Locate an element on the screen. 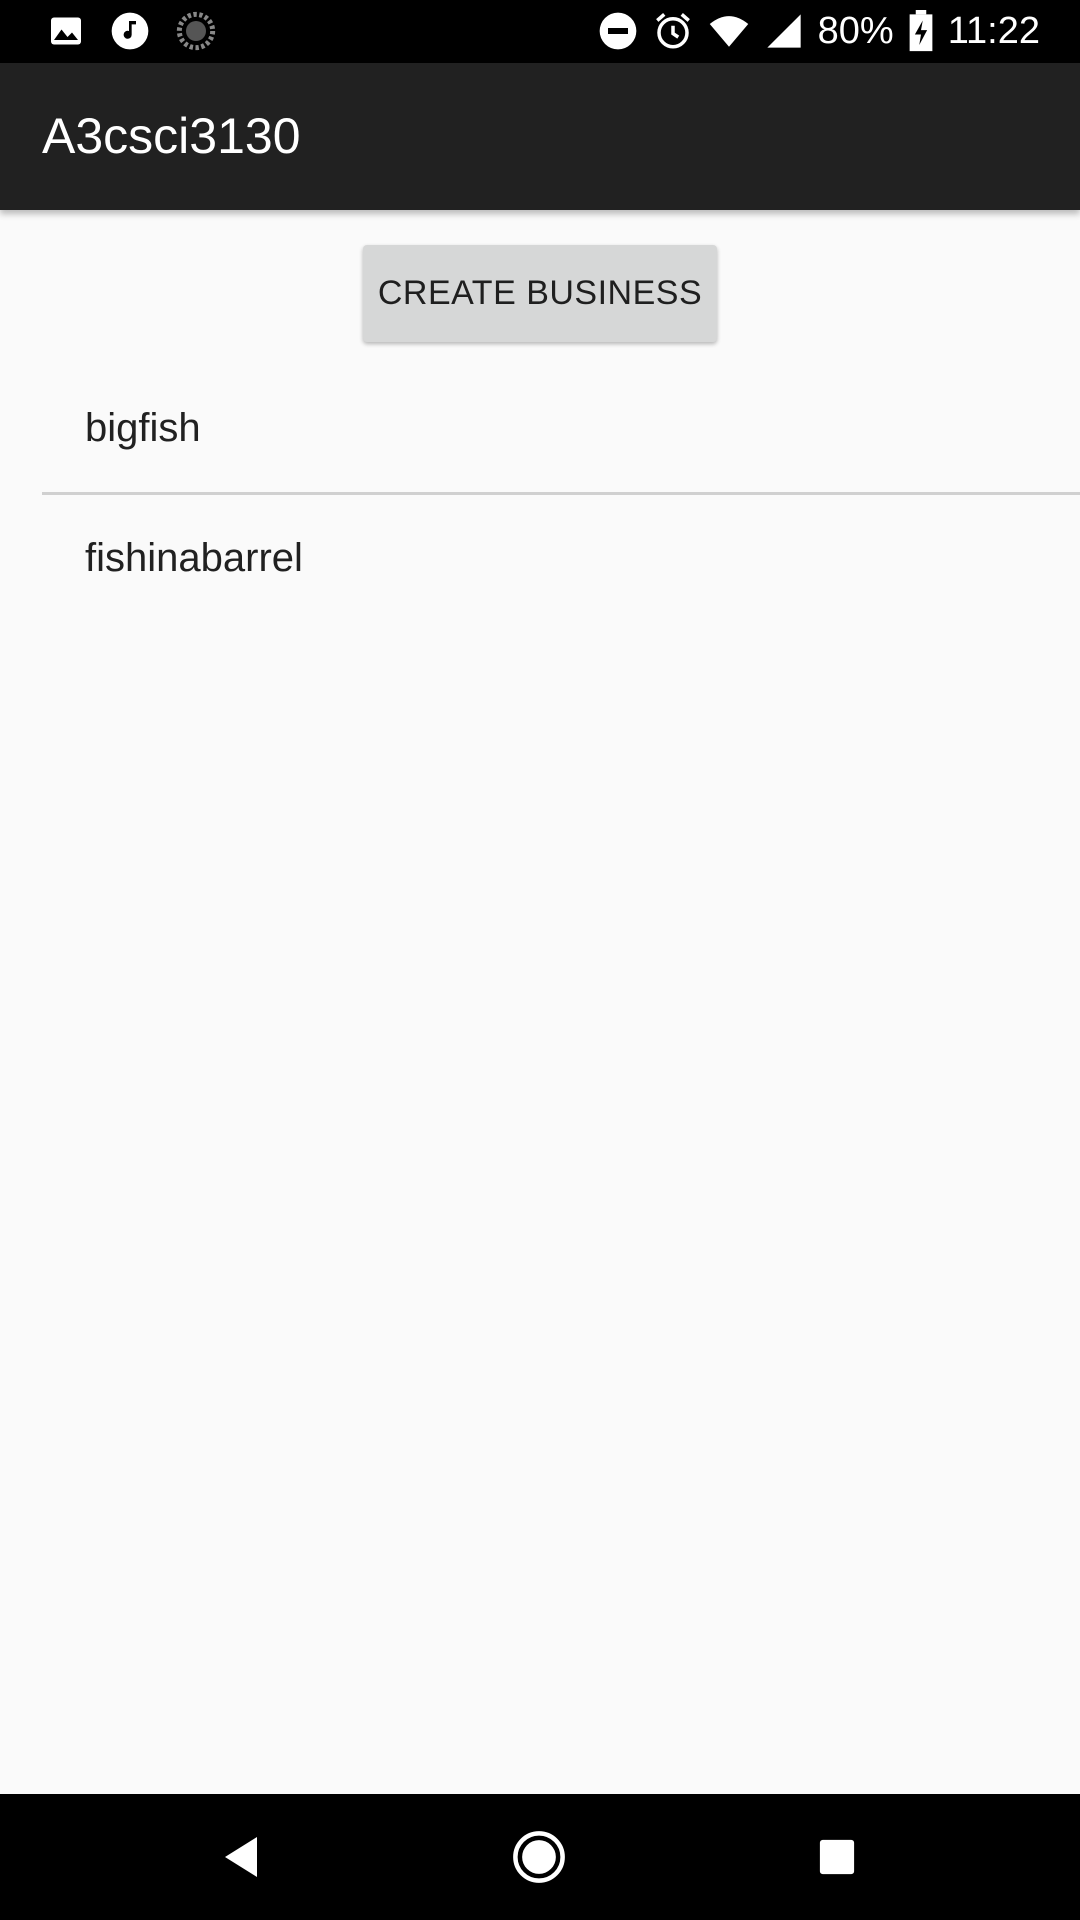 The image size is (1080, 1920). home-icon is located at coordinates (539, 1857).